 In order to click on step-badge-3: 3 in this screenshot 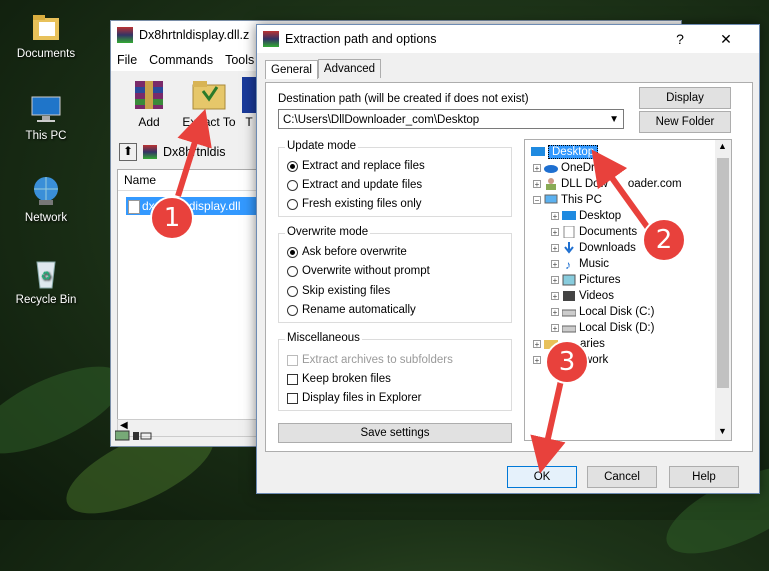, I will do `click(567, 362)`.